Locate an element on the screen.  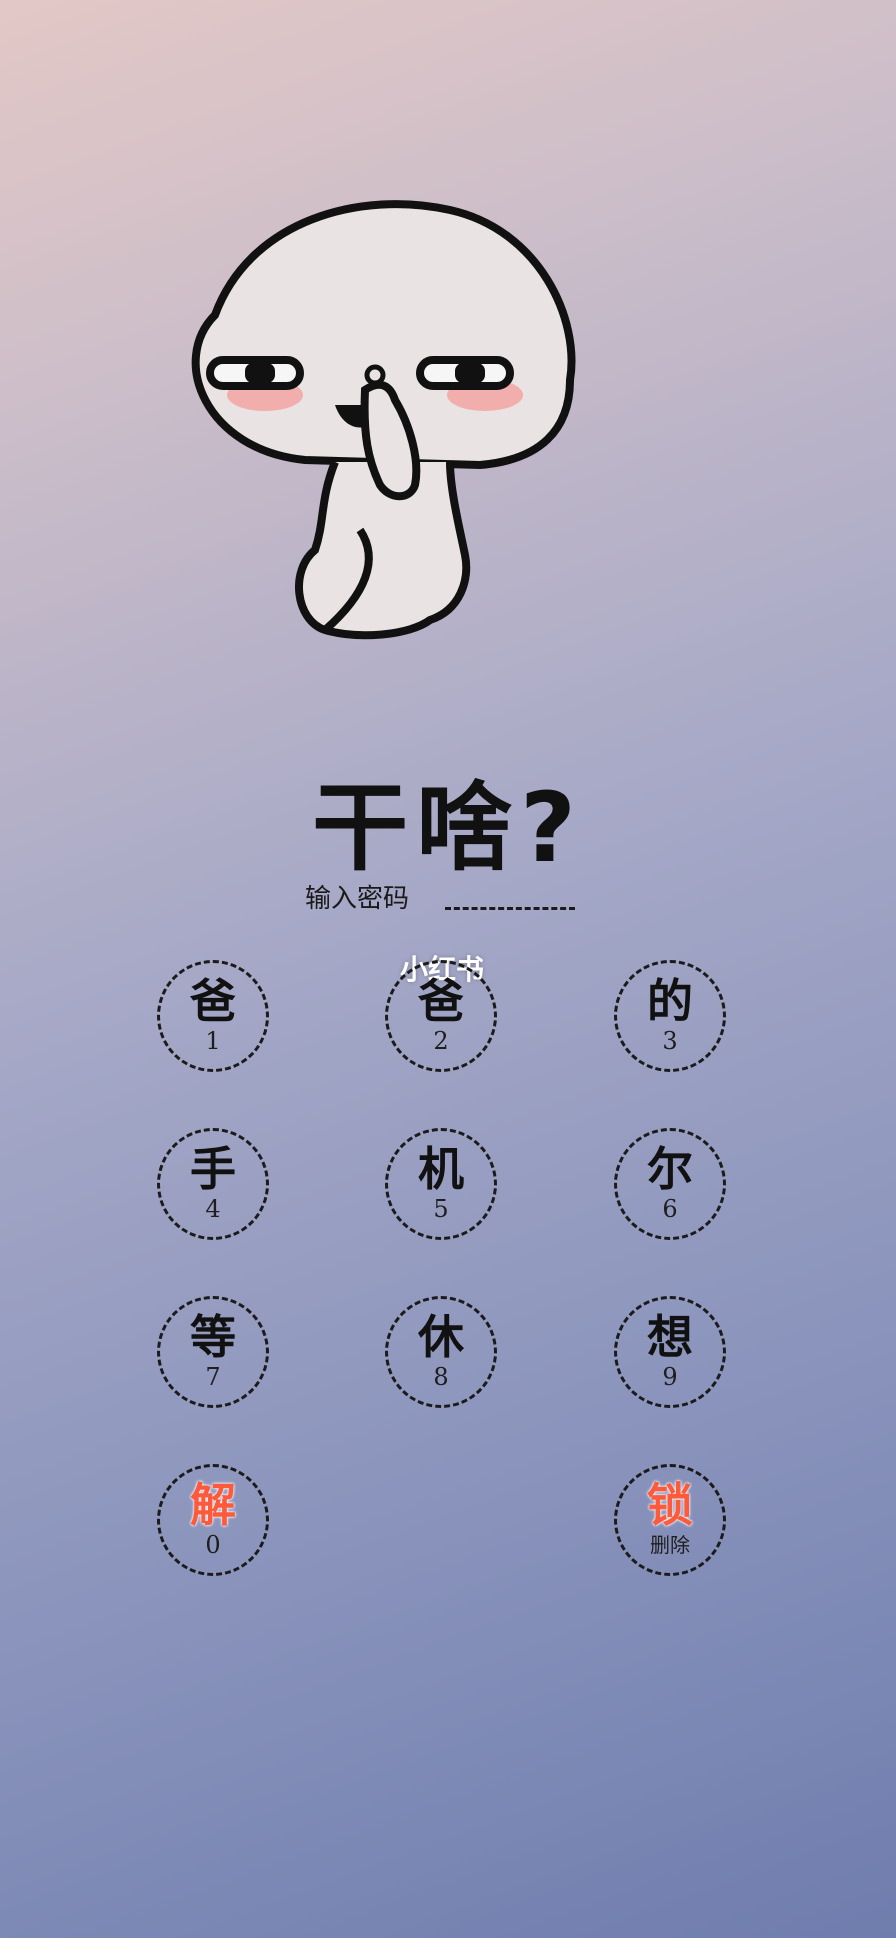
key-number: 6 is located at coordinates (670, 1209).